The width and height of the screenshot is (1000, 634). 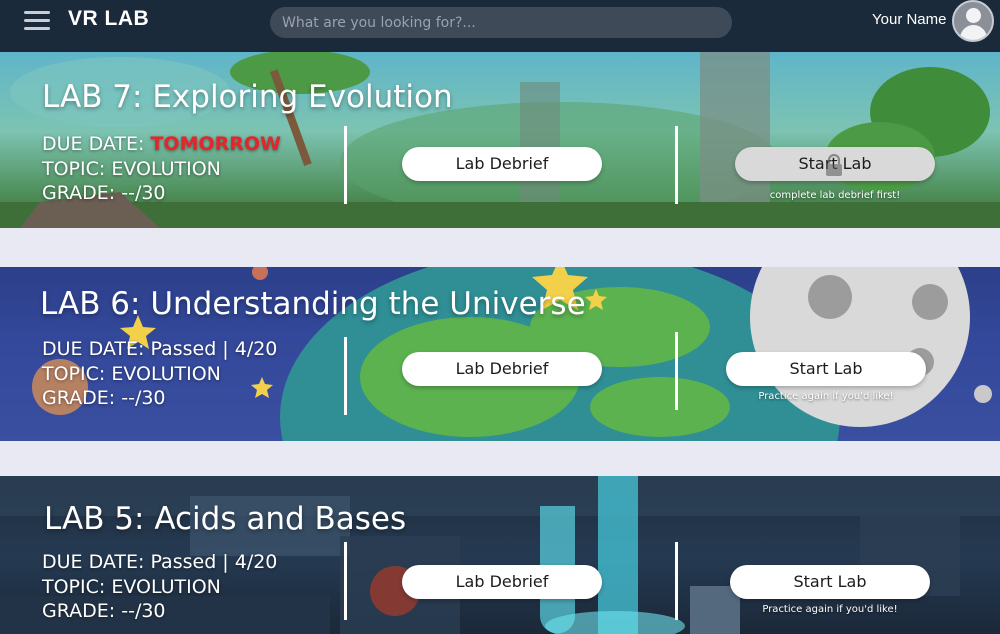 I want to click on lock-icon, so click(x=834, y=165).